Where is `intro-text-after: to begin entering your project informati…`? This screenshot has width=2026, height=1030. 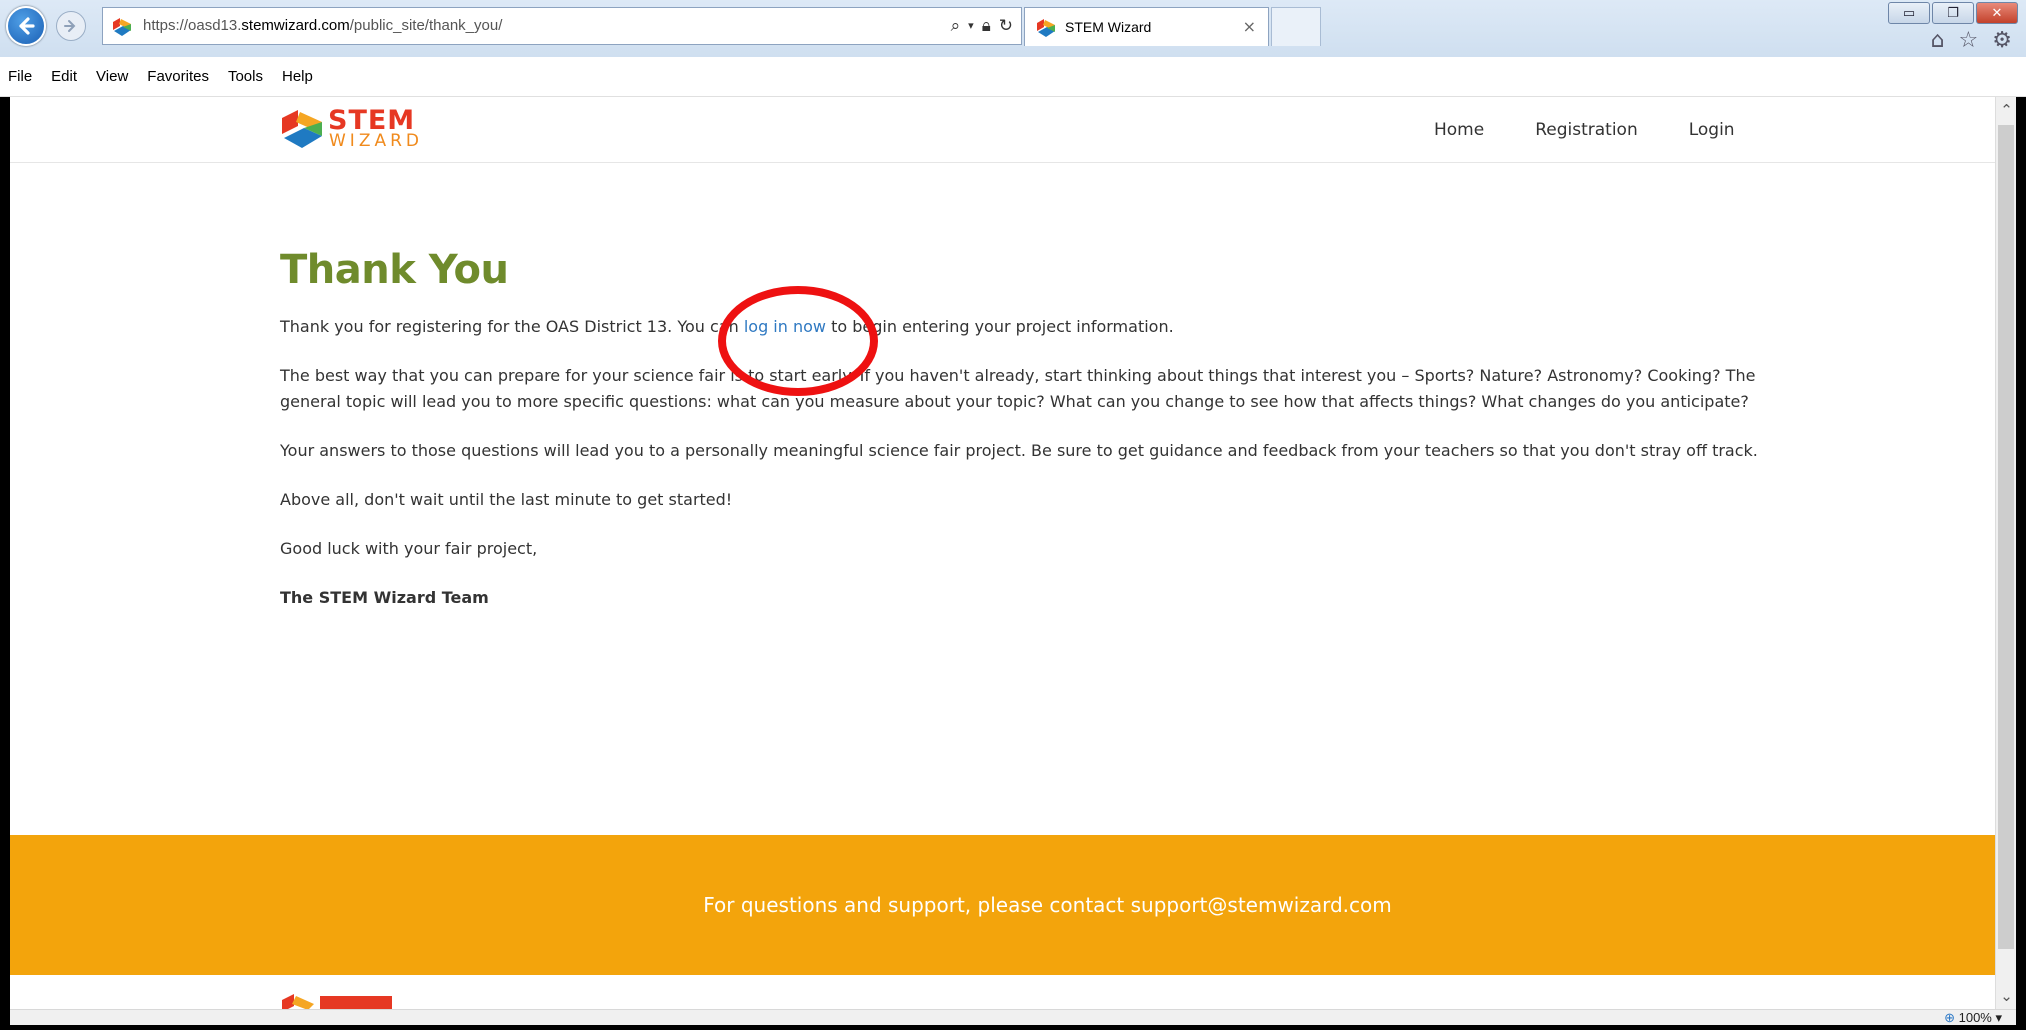
intro-text-after: to begin entering your project informati… is located at coordinates (1000, 326).